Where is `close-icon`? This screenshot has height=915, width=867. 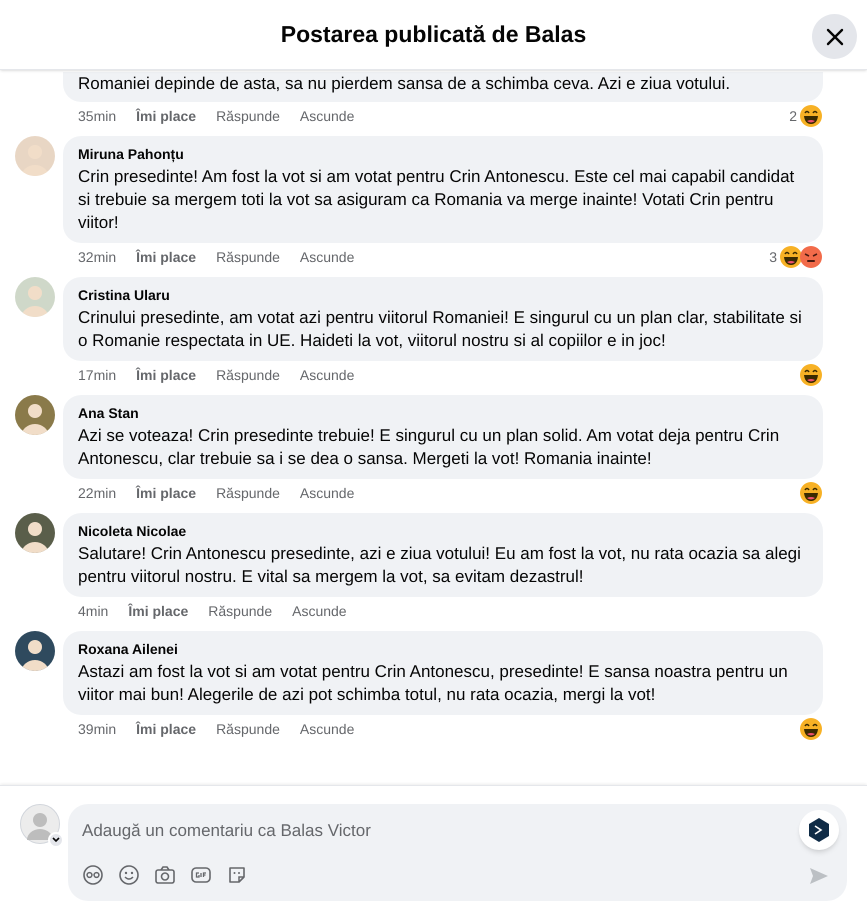 close-icon is located at coordinates (834, 36).